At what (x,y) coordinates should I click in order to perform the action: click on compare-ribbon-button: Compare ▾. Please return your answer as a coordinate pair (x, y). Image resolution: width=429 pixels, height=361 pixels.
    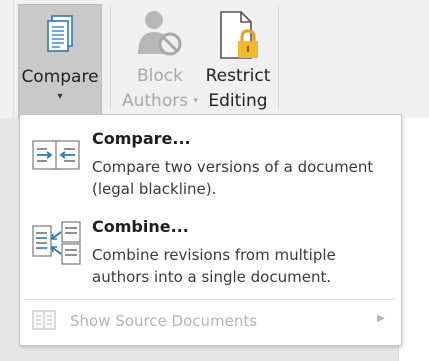
    Looking at the image, I should click on (60, 61).